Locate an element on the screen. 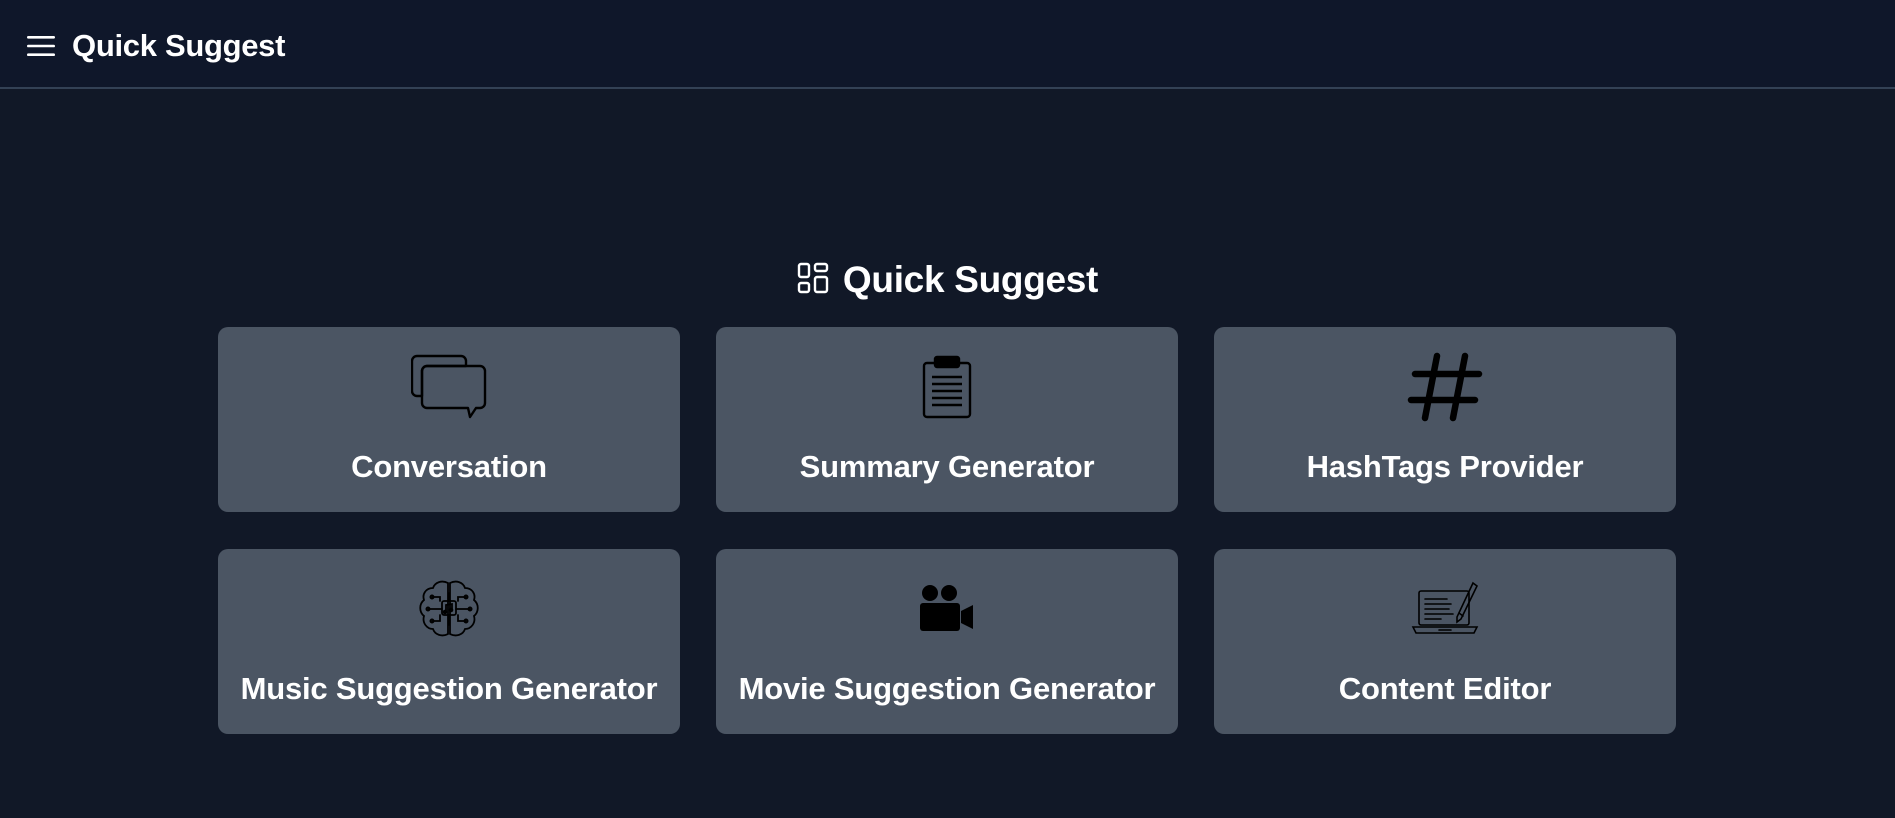 Image resolution: width=1895 pixels, height=818 pixels. card-conversation: Conversation is located at coordinates (449, 419).